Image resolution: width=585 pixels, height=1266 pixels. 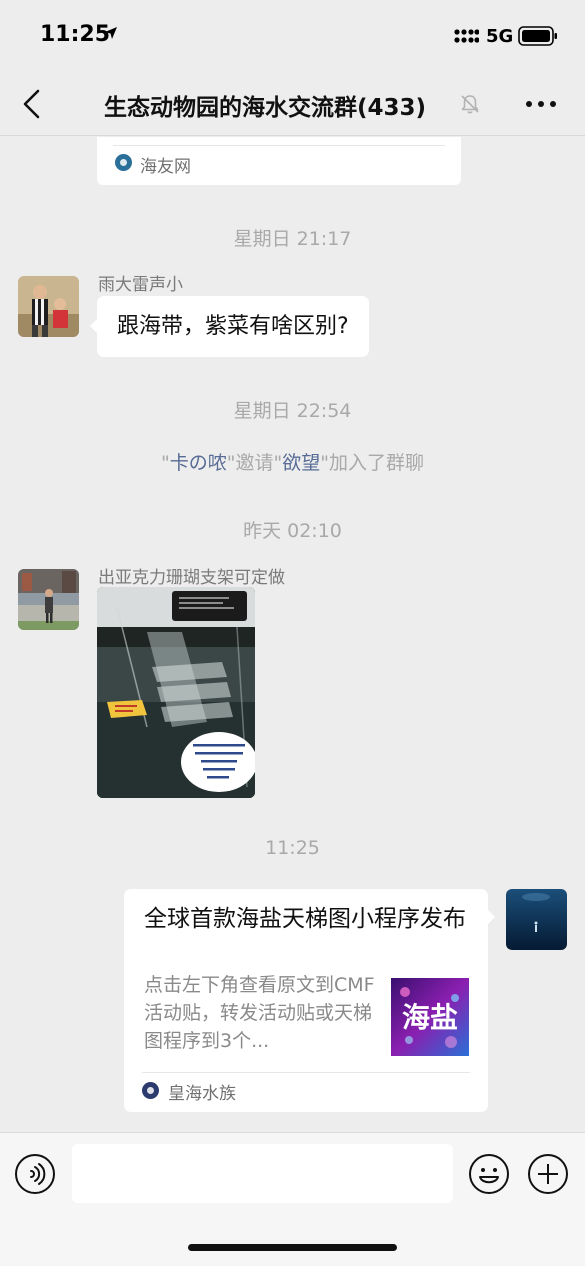 I want to click on timestamp: 昨天 02:10, so click(x=292, y=531).